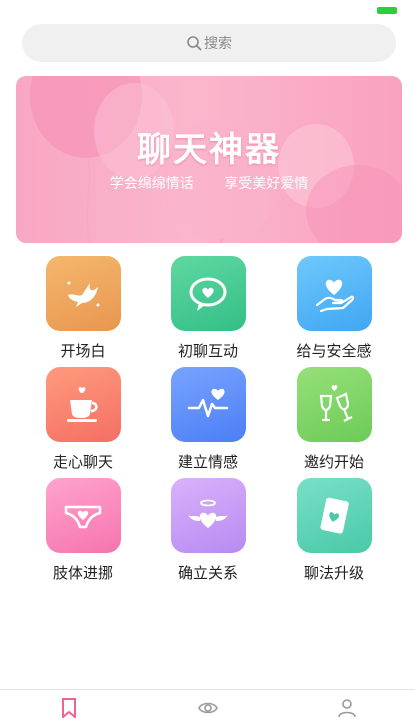  I want to click on eye-icon, so click(208, 708).